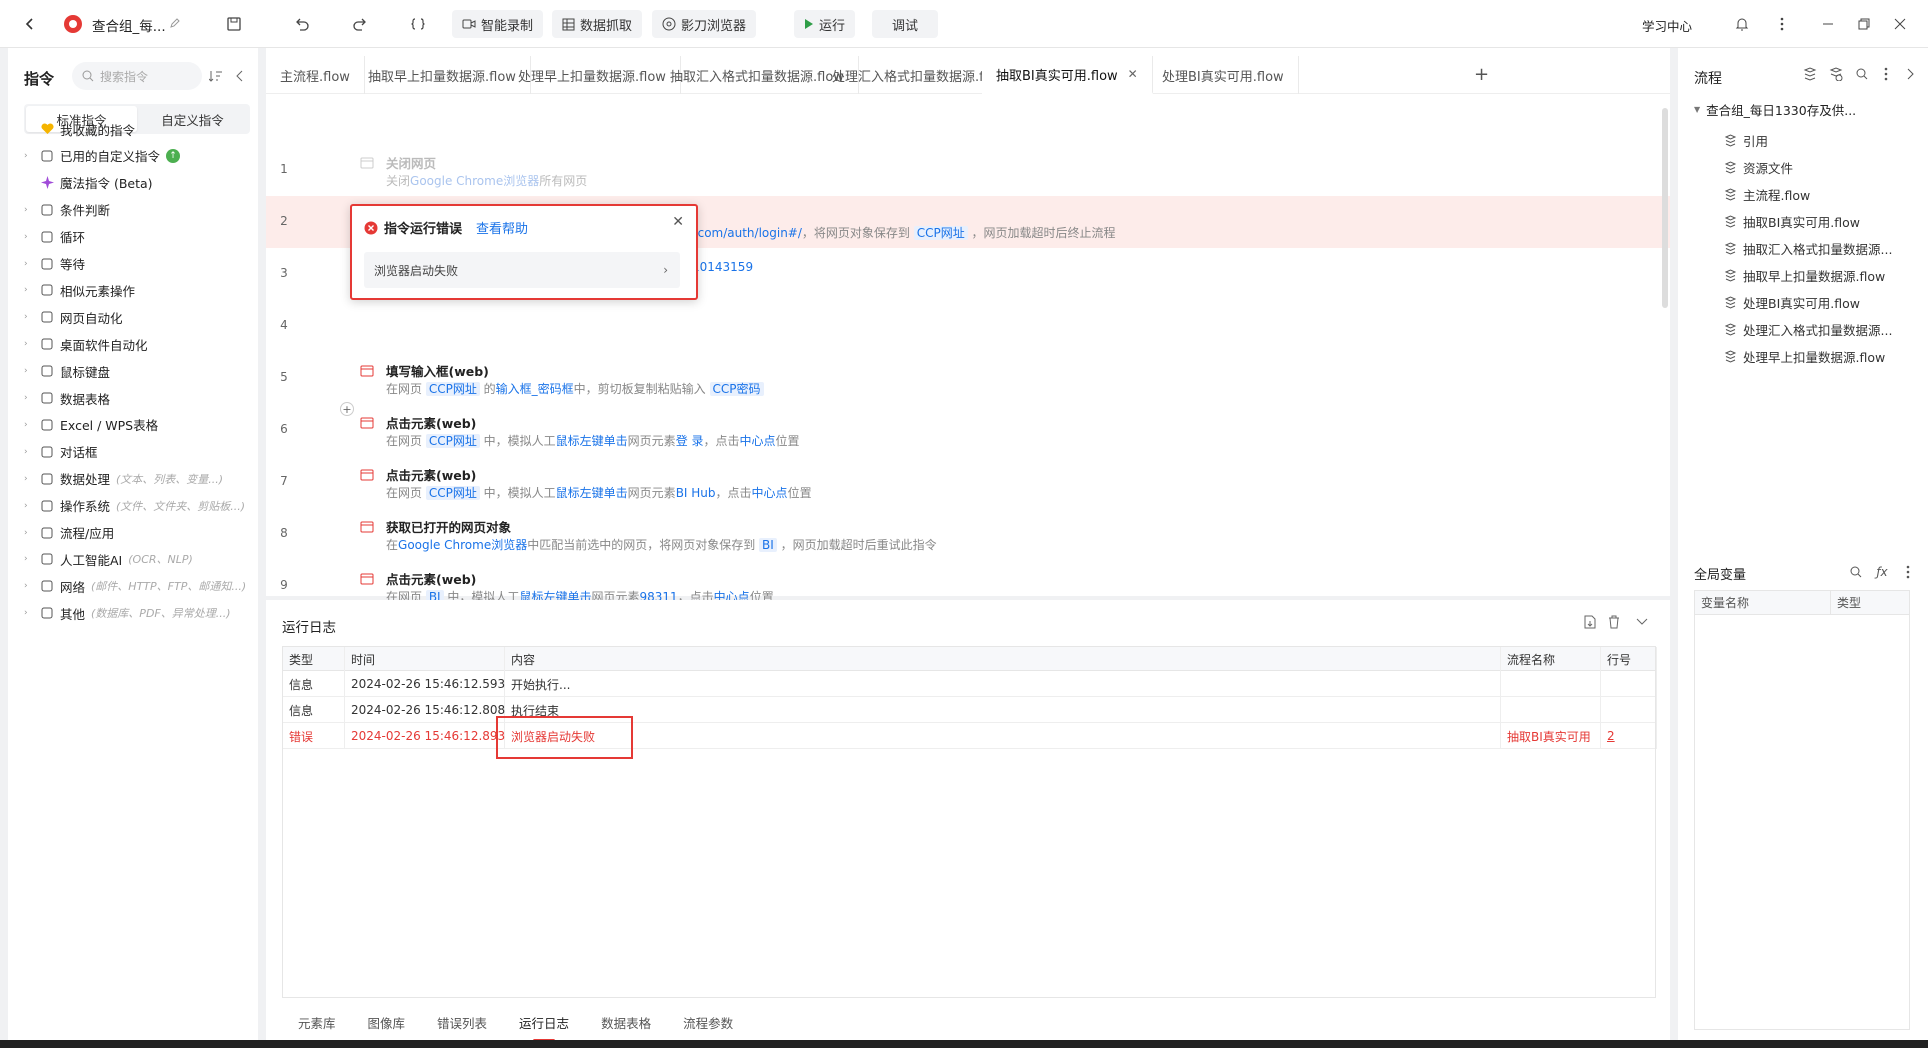 This screenshot has height=1048, width=1928. Describe the element at coordinates (1824, 221) in the screenshot. I see `flow-tree-item: 抽取BI真实可用.flow` at that location.